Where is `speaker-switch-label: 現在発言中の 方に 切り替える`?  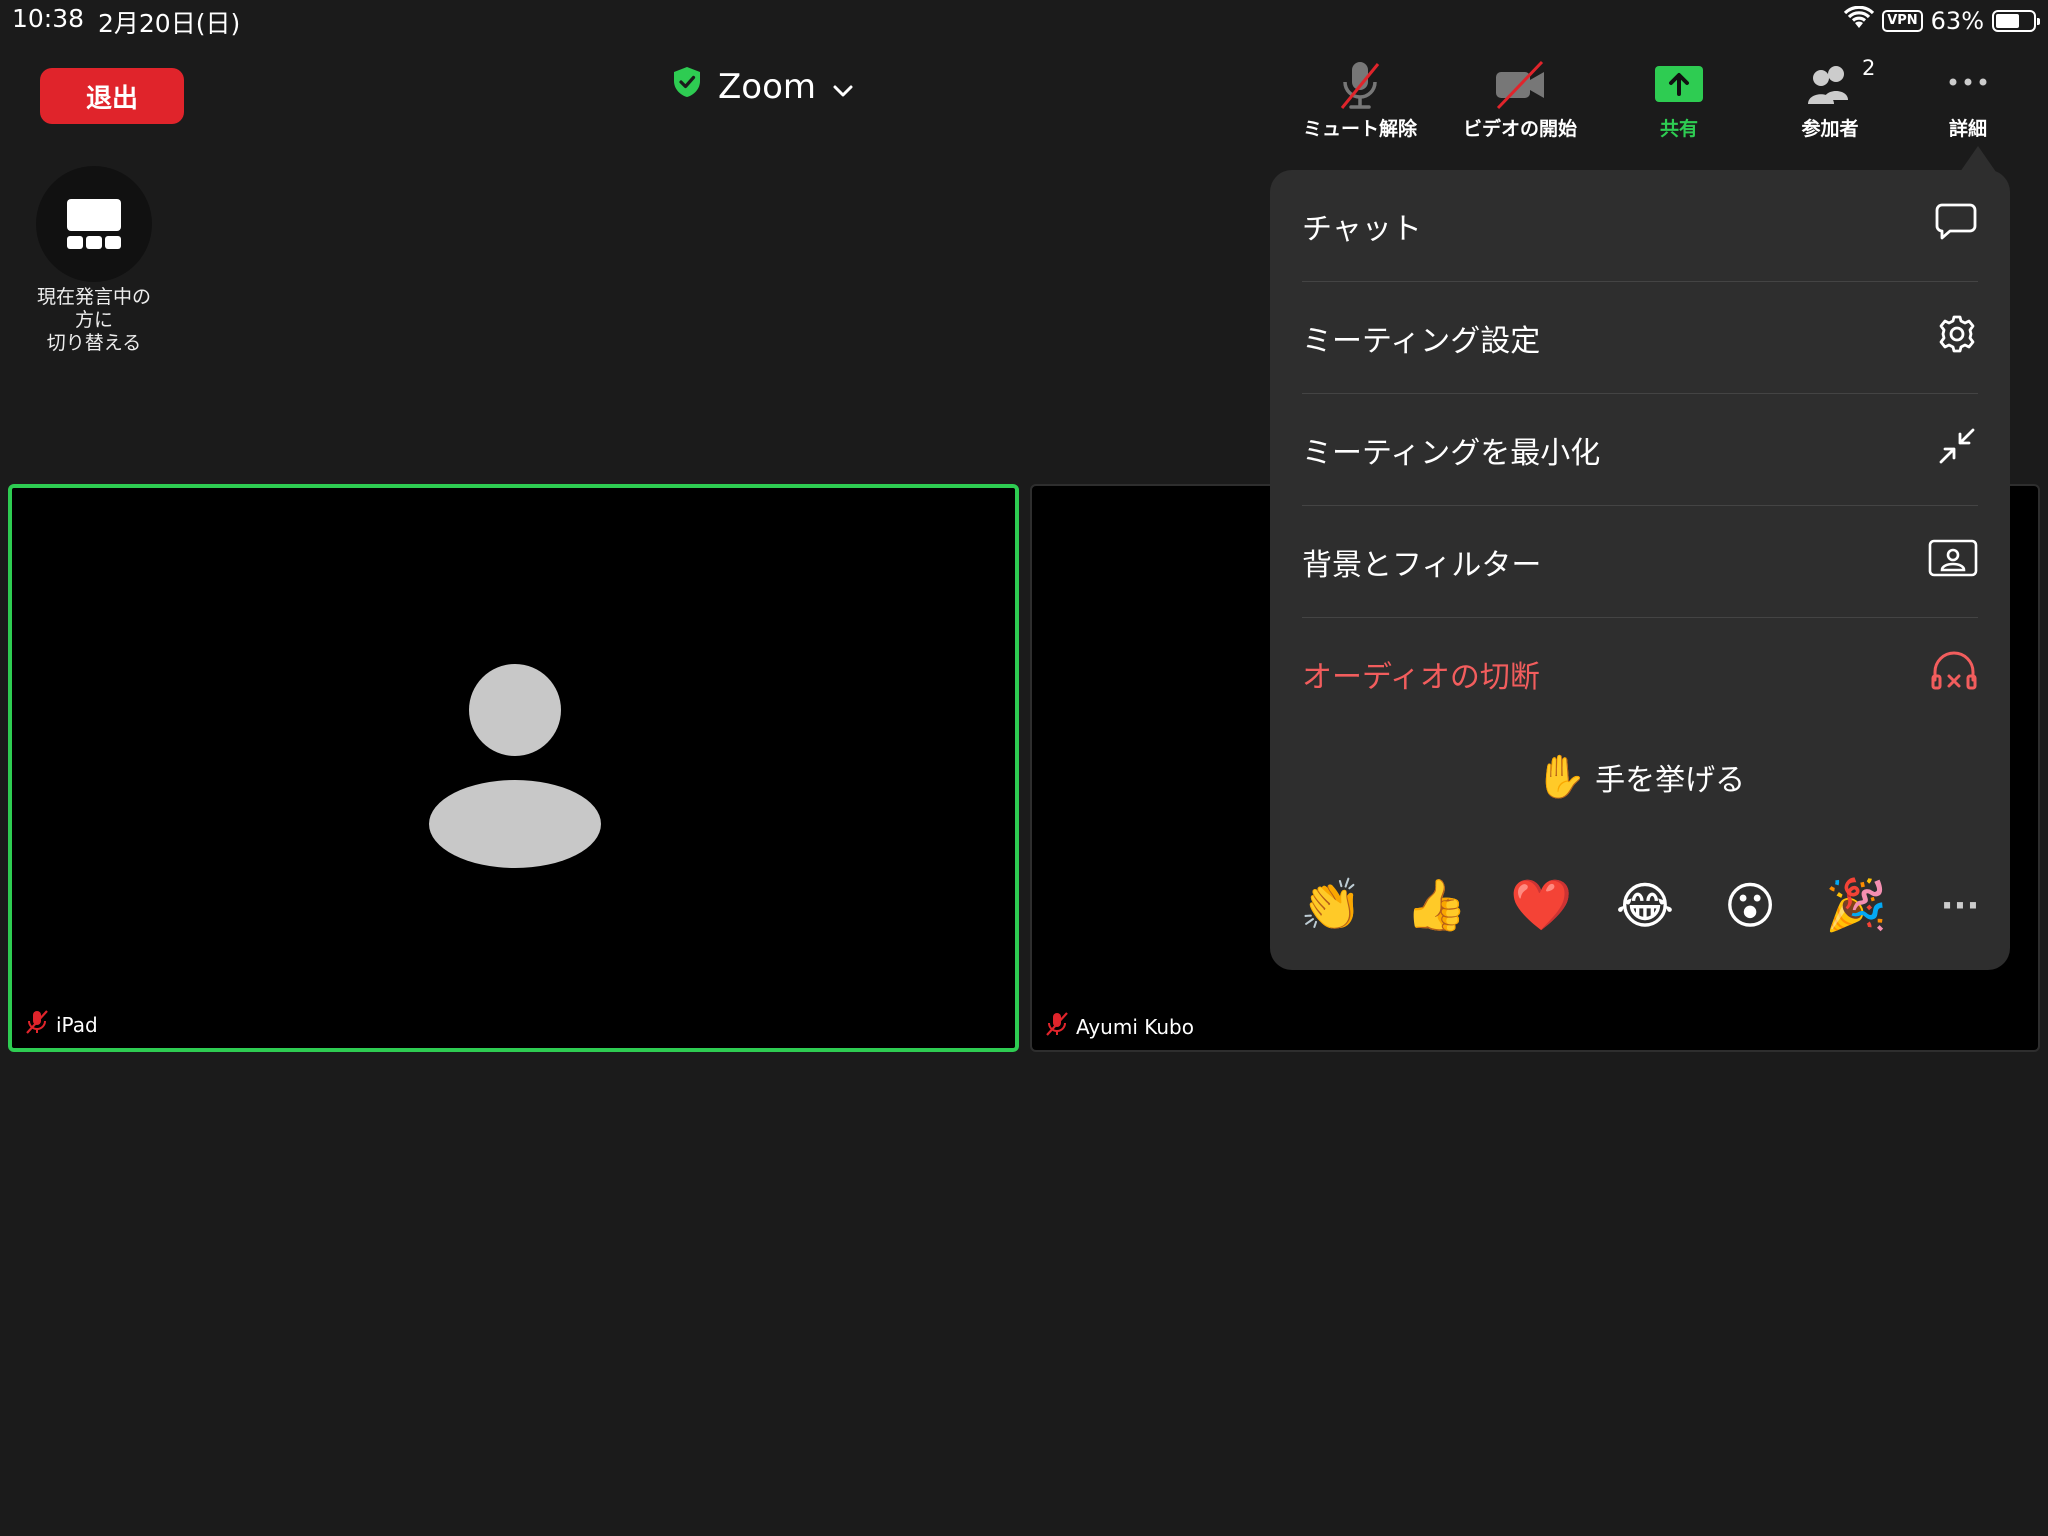
speaker-switch-label: 現在発言中の 方に 切り替える is located at coordinates (94, 320).